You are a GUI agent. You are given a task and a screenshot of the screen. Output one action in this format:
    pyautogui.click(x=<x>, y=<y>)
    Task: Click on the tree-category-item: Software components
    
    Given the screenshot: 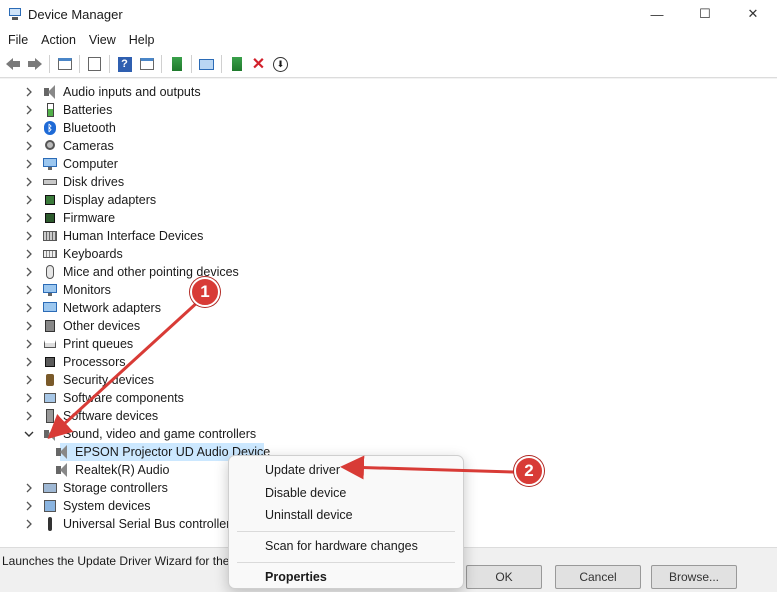 What is the action you would take?
    pyautogui.click(x=104, y=398)
    